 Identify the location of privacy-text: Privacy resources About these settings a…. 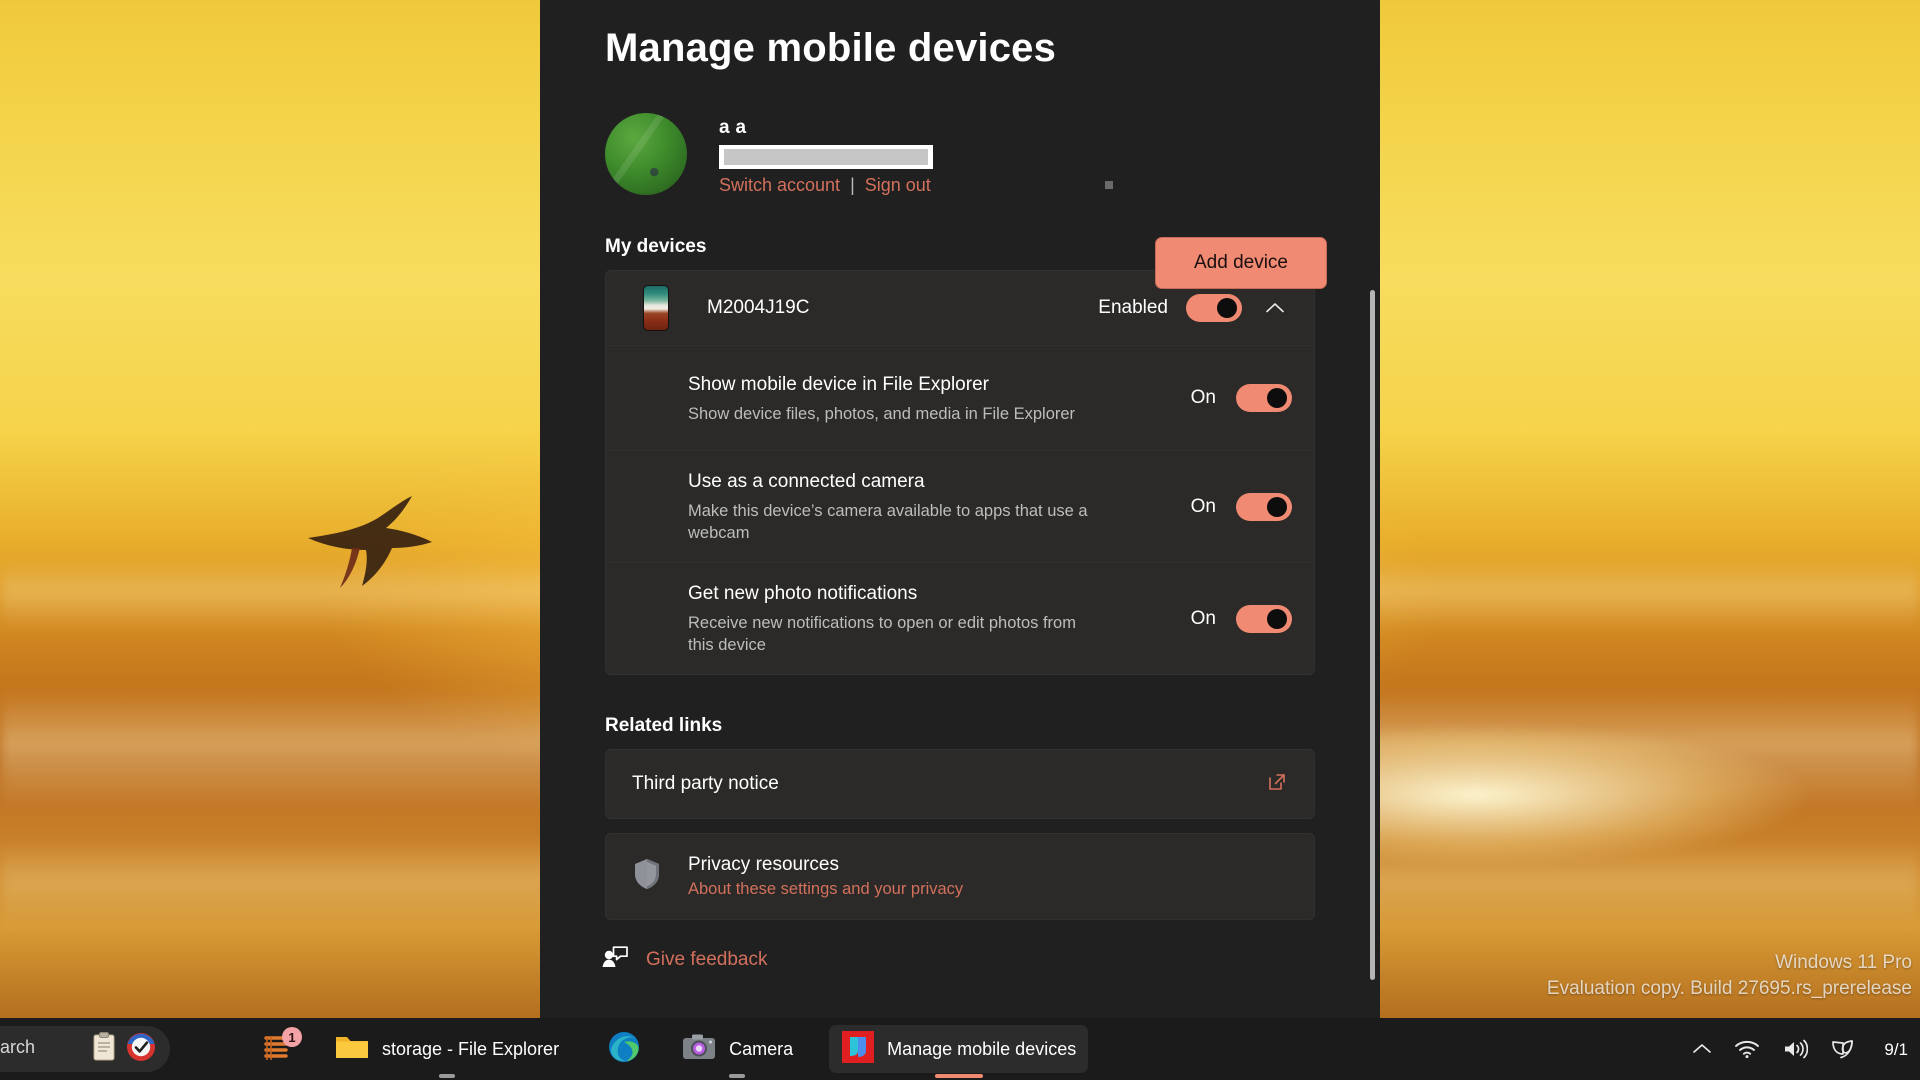
(825, 876).